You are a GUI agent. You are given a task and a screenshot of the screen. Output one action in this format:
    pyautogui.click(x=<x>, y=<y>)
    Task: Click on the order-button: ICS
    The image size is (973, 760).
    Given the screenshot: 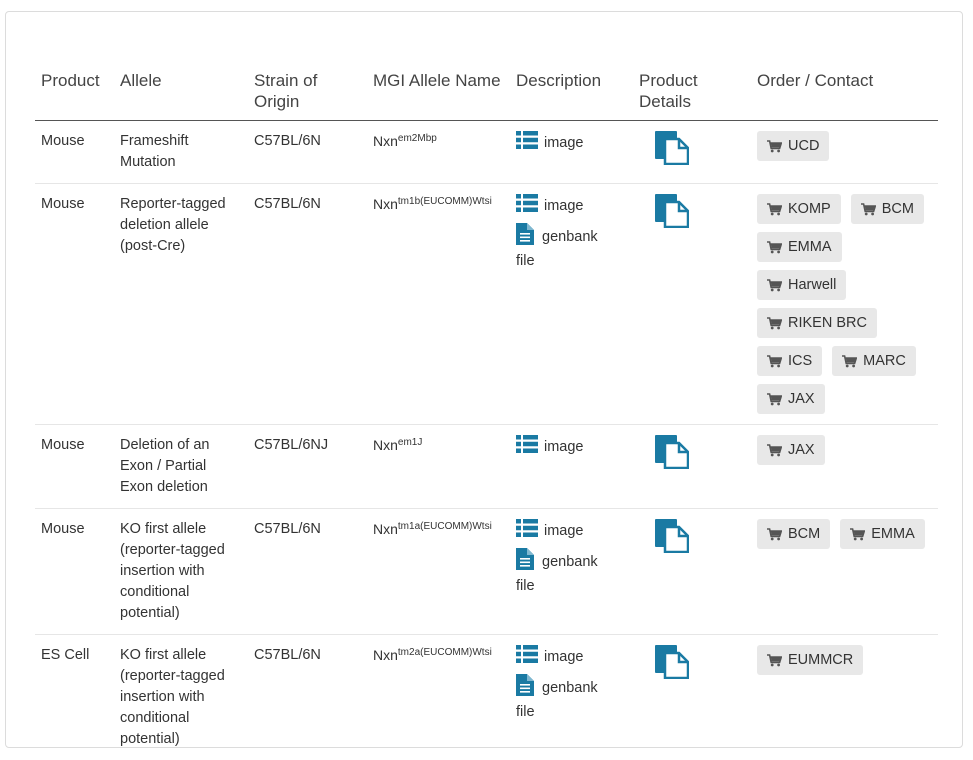 What is the action you would take?
    pyautogui.click(x=789, y=361)
    